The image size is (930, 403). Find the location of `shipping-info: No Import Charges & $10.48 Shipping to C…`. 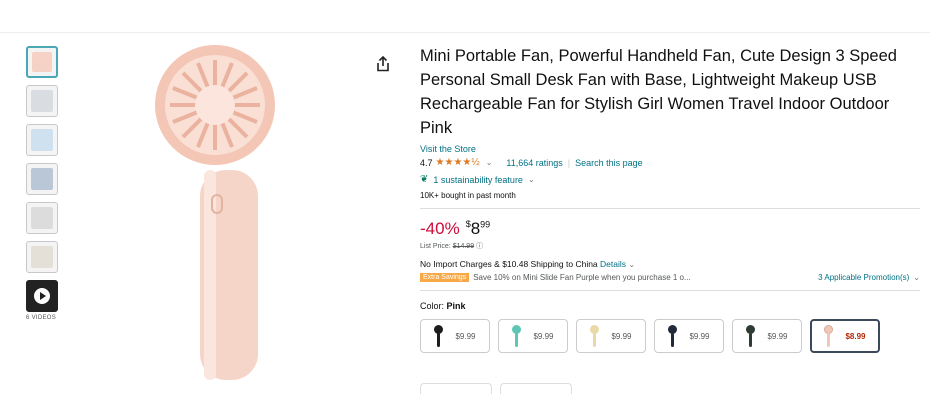

shipping-info: No Import Charges & $10.48 Shipping to C… is located at coordinates (528, 264).